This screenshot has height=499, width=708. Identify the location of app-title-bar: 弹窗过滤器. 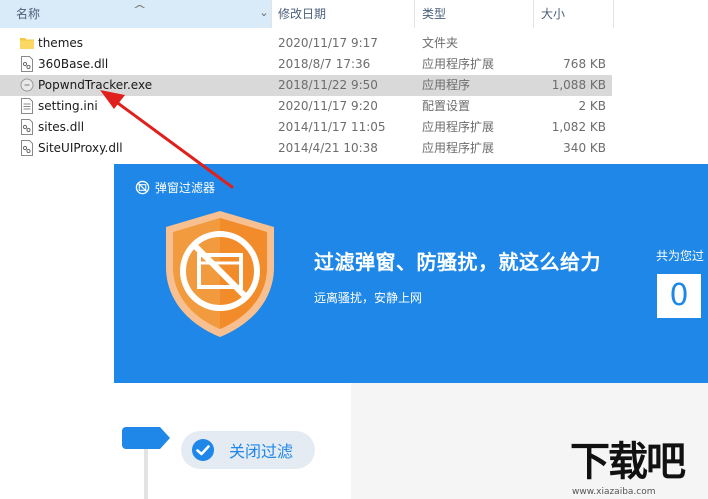
(175, 187).